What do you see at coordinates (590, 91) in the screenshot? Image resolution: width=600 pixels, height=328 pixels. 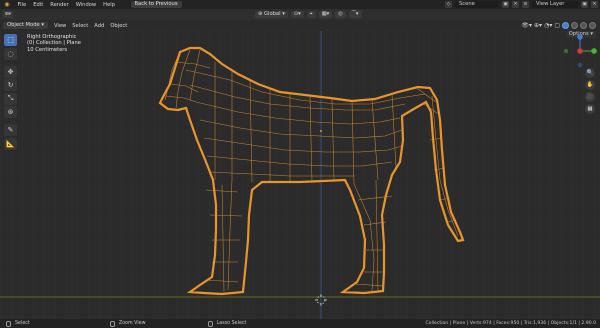 I see `navigation-buttons: 🔍 ✋ 🎥 ▦` at bounding box center [590, 91].